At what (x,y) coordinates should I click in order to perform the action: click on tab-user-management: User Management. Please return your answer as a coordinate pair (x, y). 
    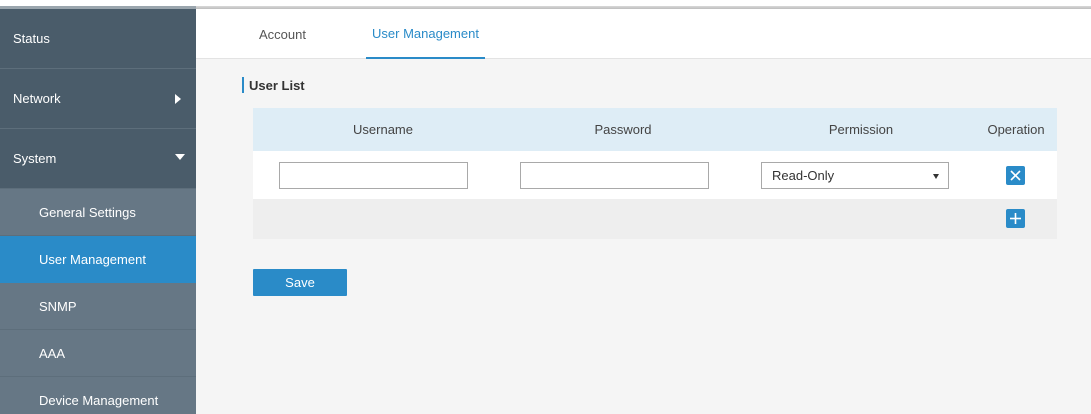
    Looking at the image, I should click on (425, 34).